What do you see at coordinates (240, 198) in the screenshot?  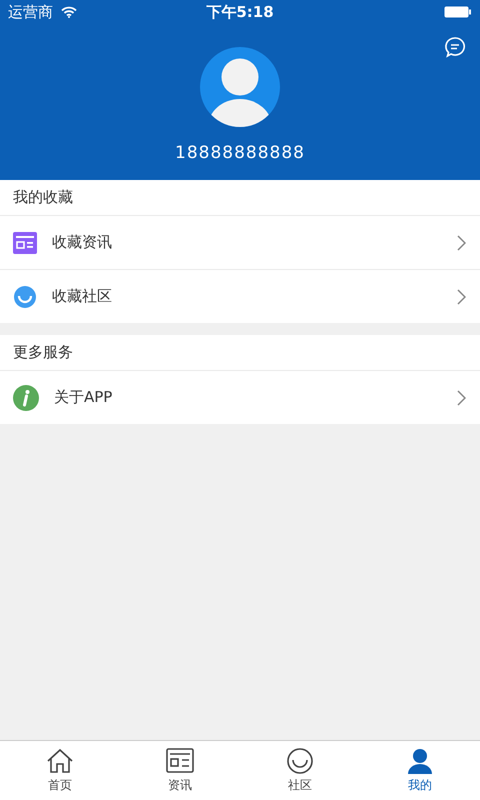 I see `section-title: 我的收藏` at bounding box center [240, 198].